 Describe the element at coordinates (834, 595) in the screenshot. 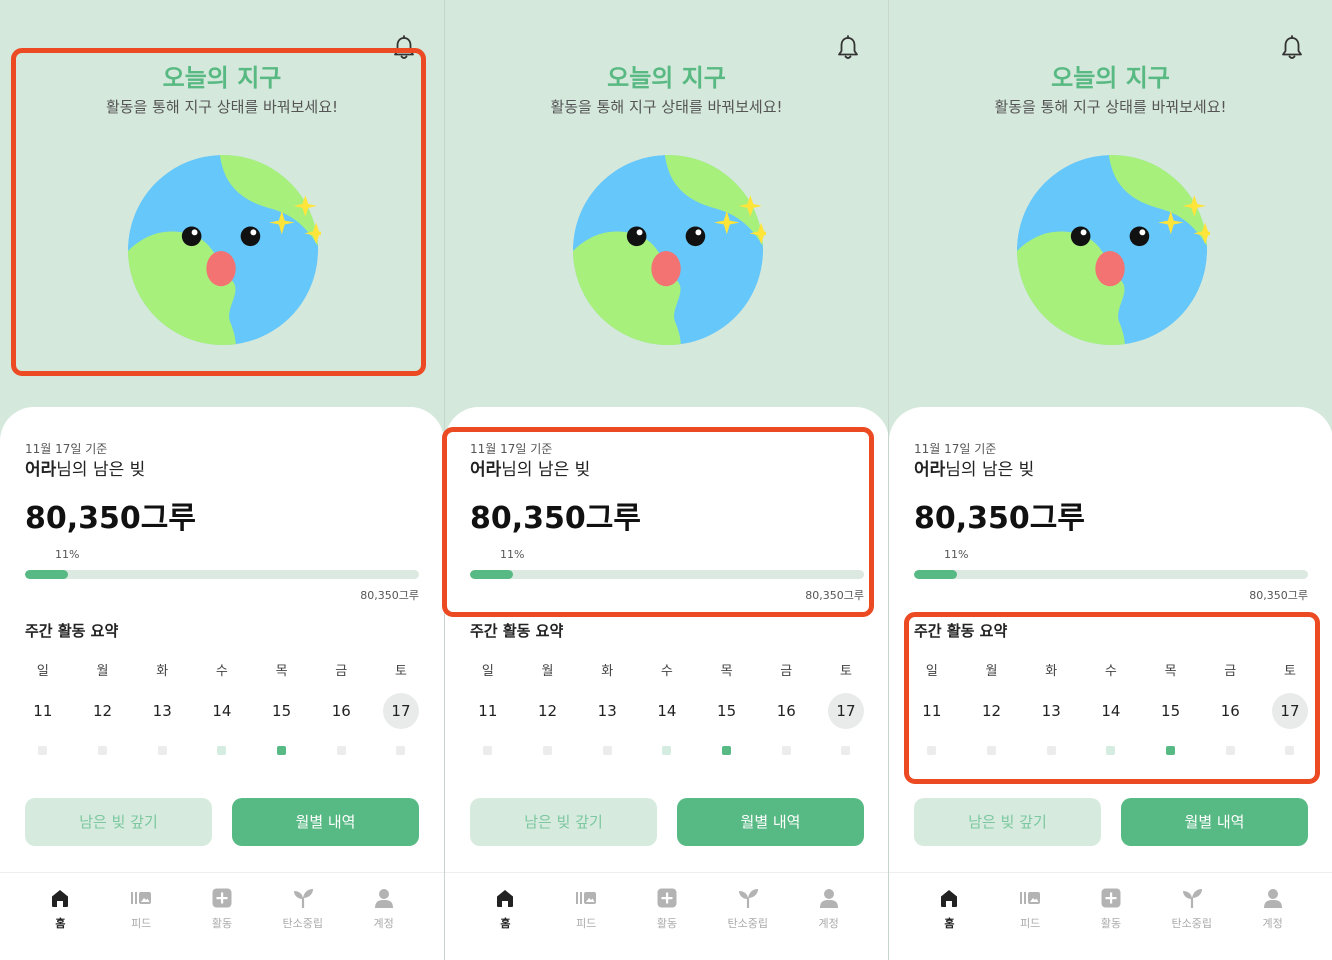

I see `progress-total: 80,350그루` at that location.